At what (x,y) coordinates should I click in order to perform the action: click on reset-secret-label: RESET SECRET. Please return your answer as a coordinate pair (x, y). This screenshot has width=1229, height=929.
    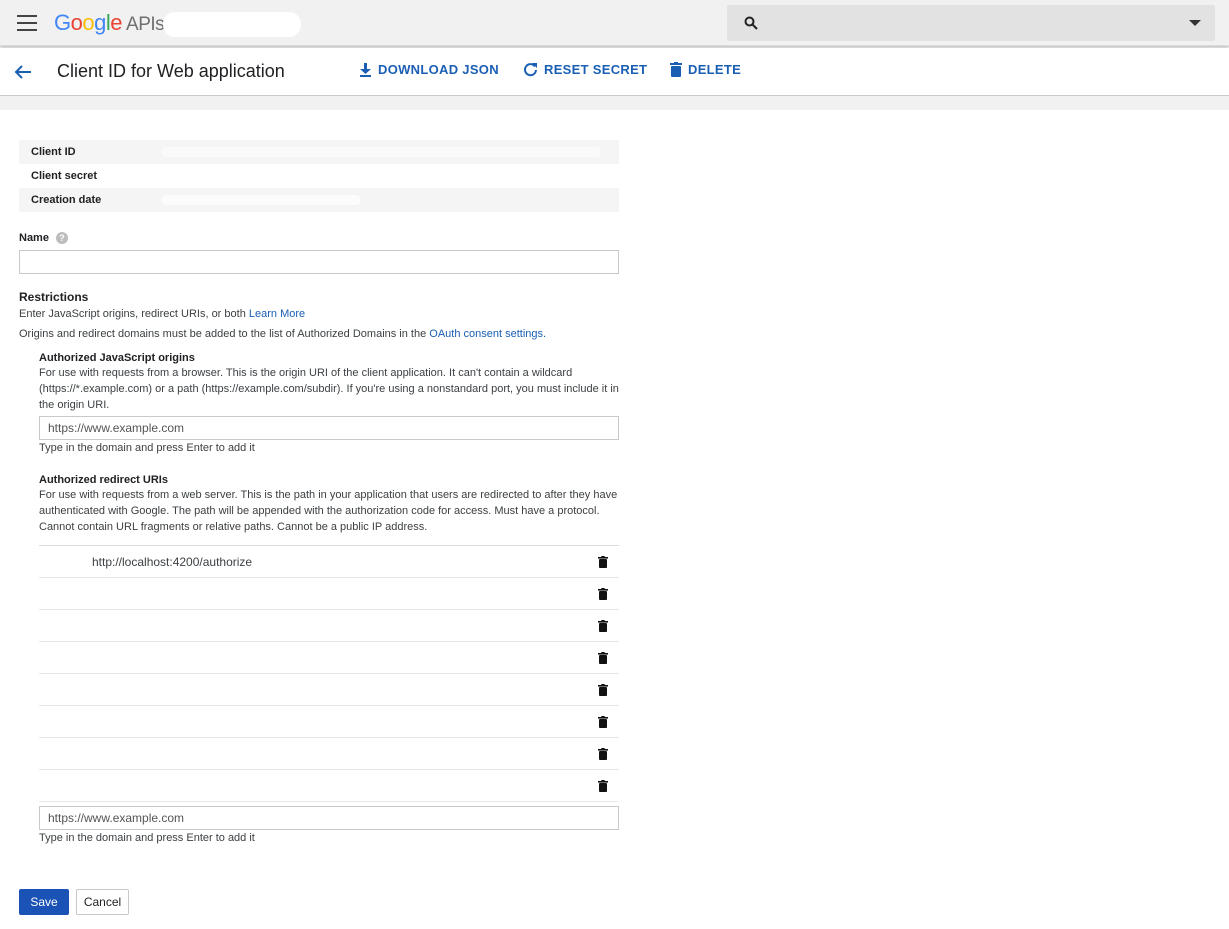
    Looking at the image, I should click on (596, 69).